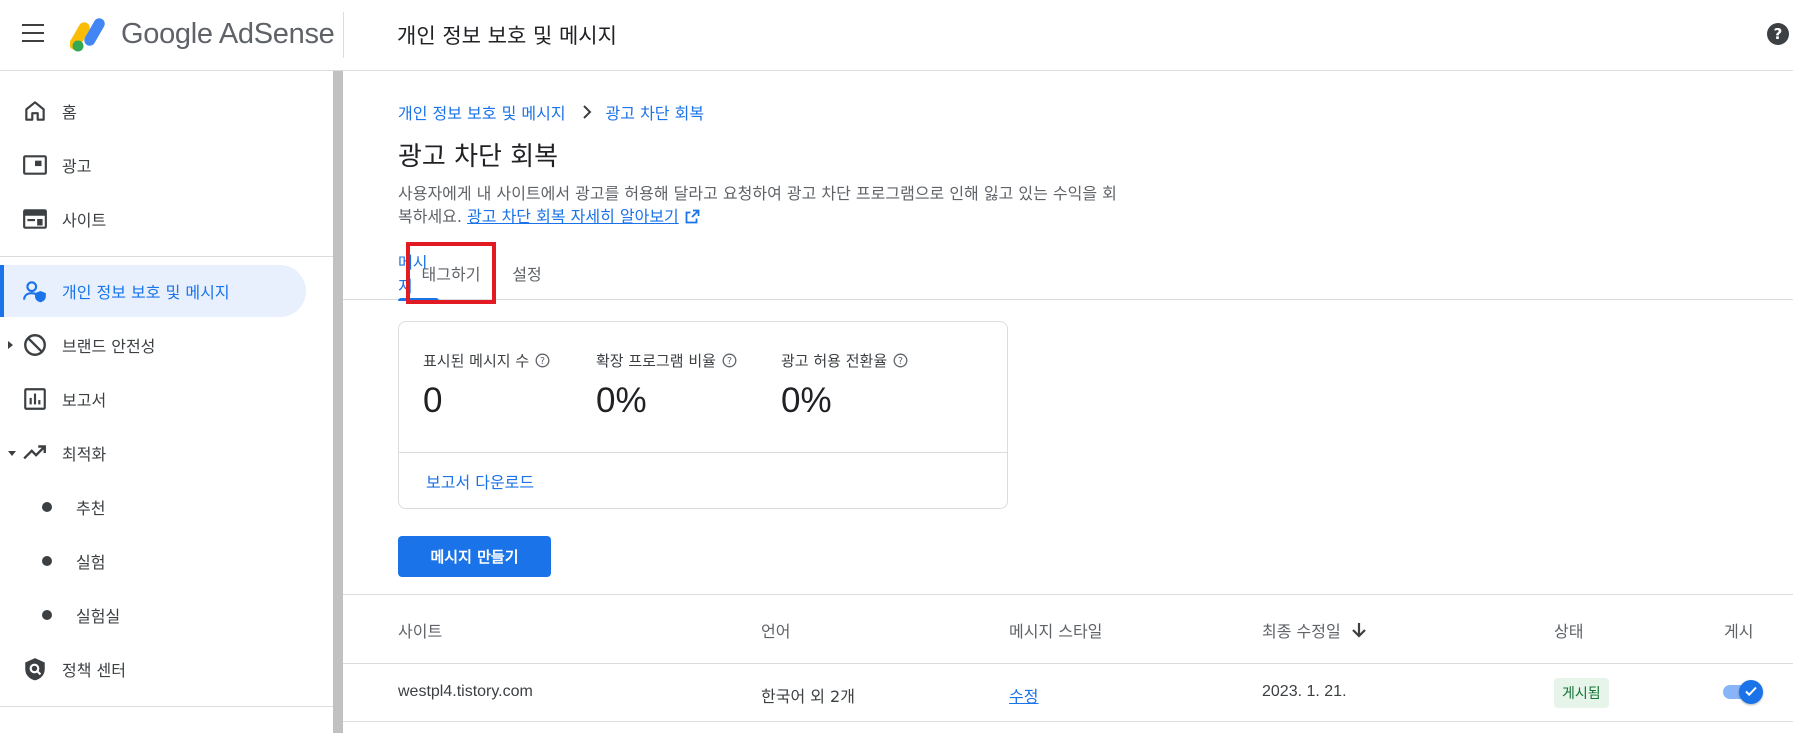  What do you see at coordinates (77, 166) in the screenshot?
I see `sidebar-item-label: 광고` at bounding box center [77, 166].